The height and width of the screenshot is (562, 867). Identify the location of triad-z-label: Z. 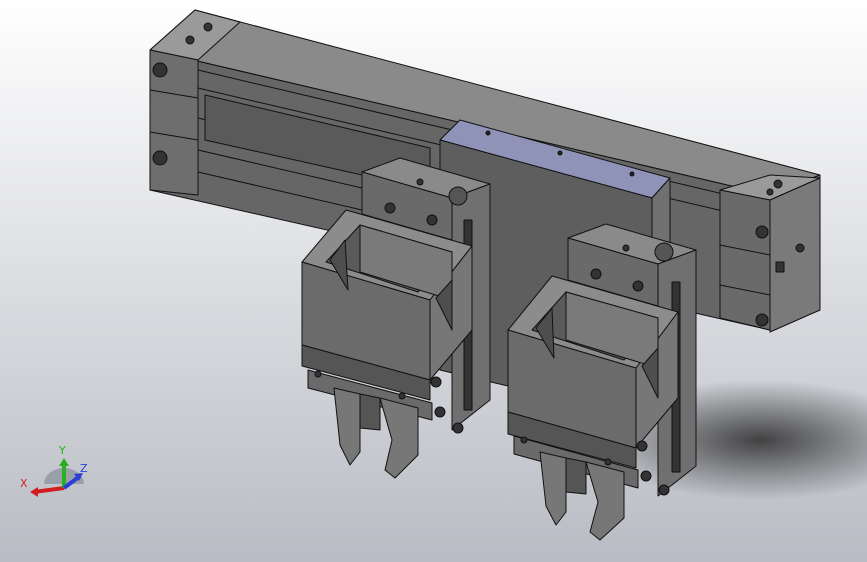
(84, 468).